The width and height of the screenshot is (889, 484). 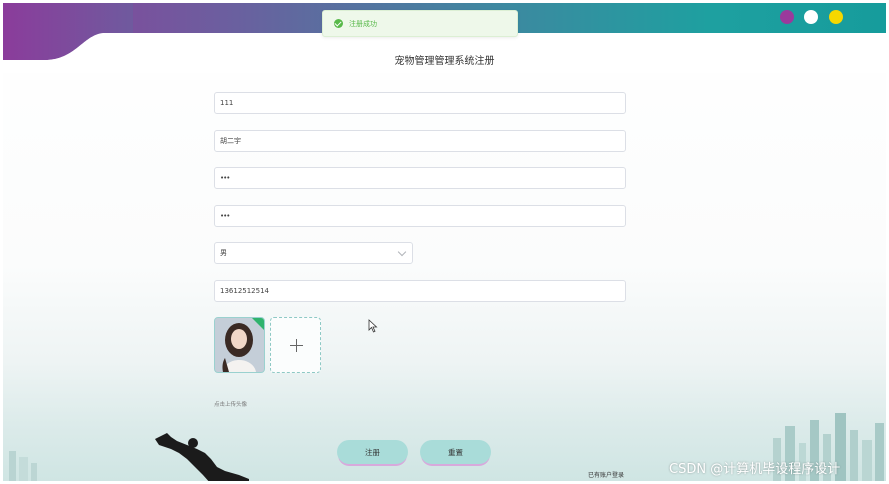 I want to click on city-skyline-left, so click(x=23, y=466).